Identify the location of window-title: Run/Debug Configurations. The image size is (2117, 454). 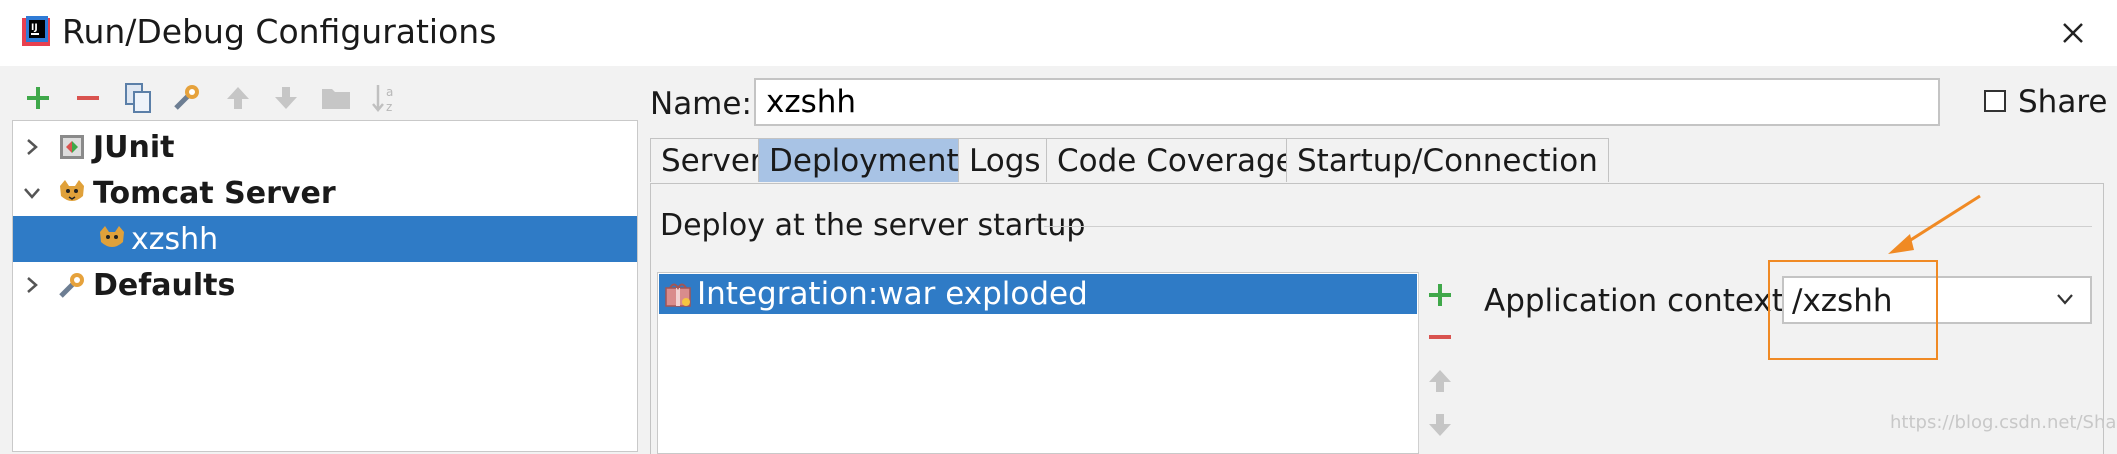
(279, 31).